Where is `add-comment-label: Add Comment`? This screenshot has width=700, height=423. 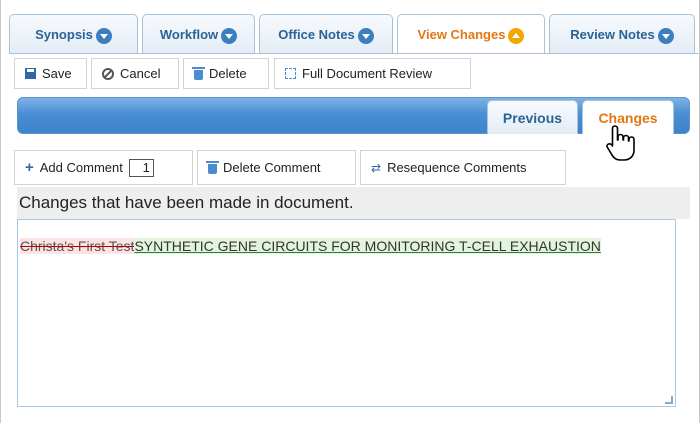 add-comment-label: Add Comment is located at coordinates (81, 167).